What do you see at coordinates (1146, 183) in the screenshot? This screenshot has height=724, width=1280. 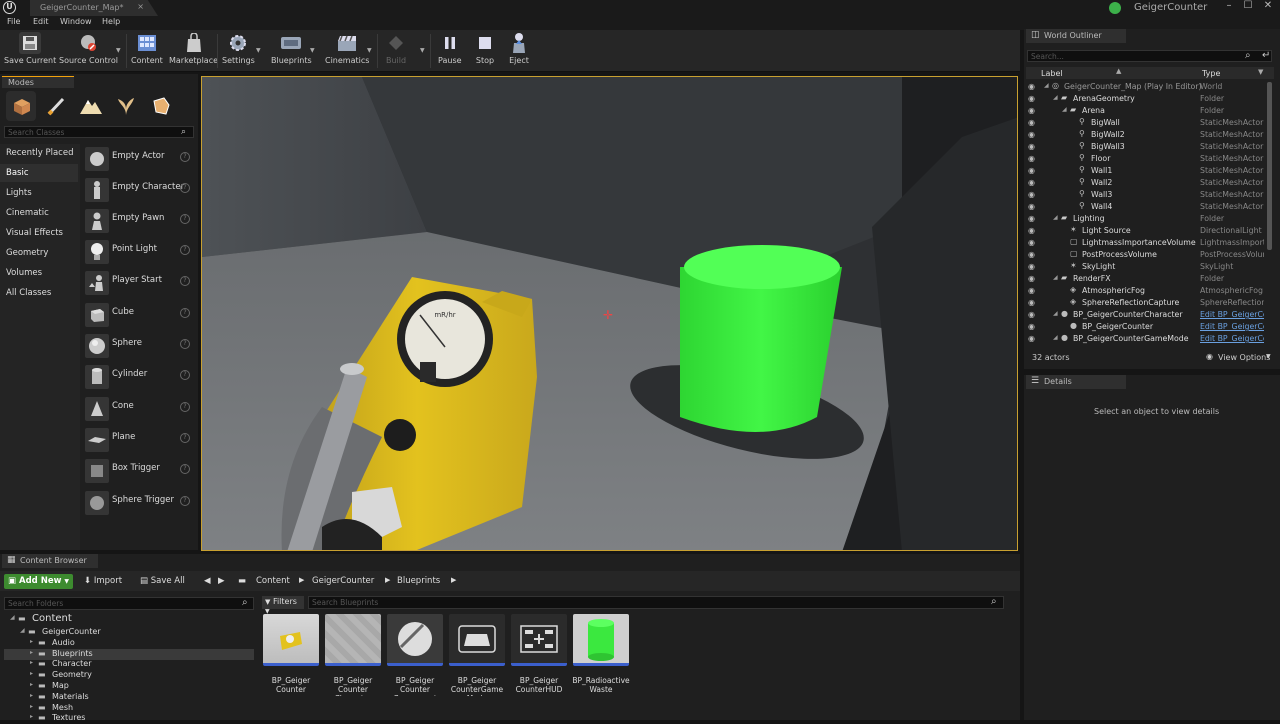 I see `outliner-row: ◉ ⚲ Wall2 StaticMeshActor` at bounding box center [1146, 183].